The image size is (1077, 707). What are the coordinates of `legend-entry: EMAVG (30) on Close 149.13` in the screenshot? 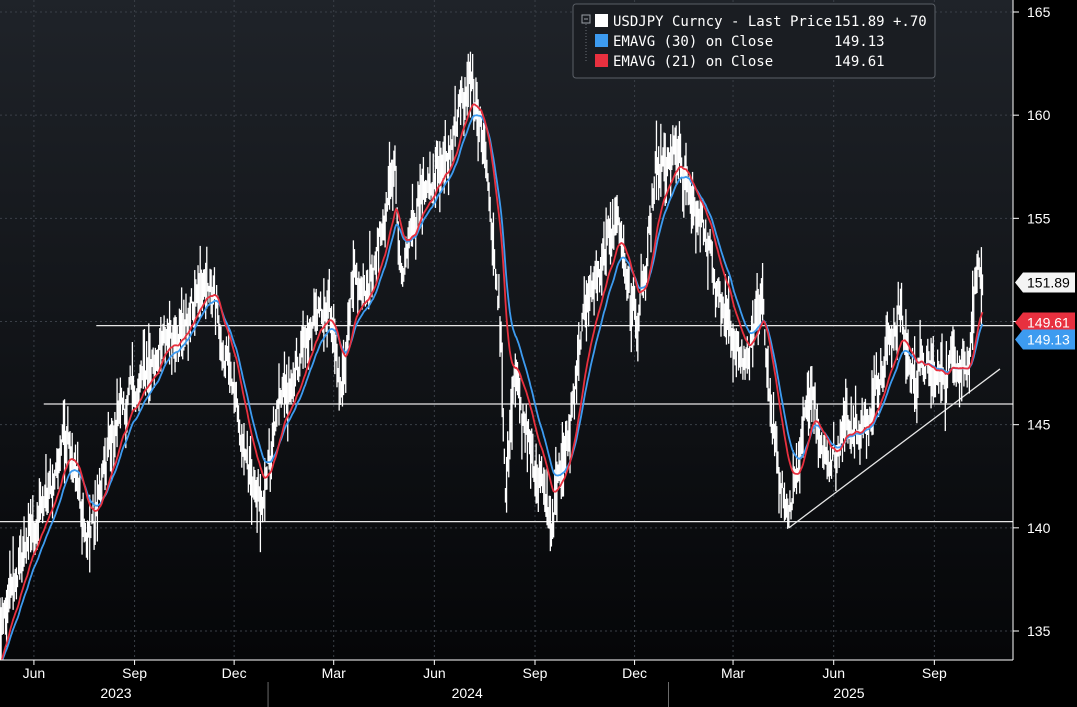 It's located at (740, 42).